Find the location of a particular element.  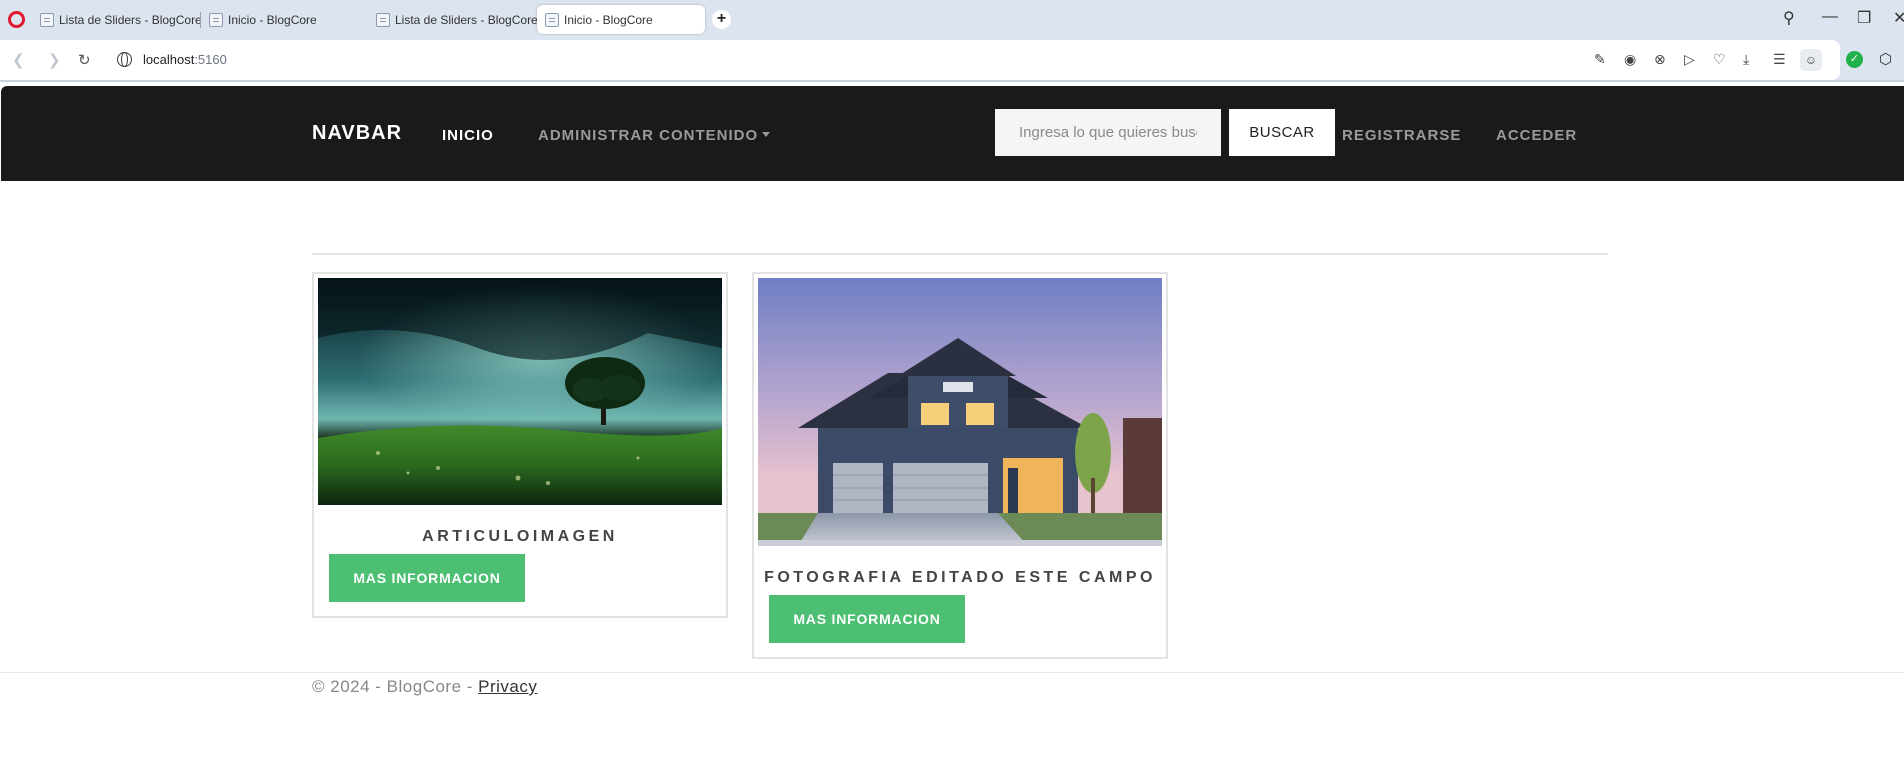

landscape-tree-image is located at coordinates (520, 391).